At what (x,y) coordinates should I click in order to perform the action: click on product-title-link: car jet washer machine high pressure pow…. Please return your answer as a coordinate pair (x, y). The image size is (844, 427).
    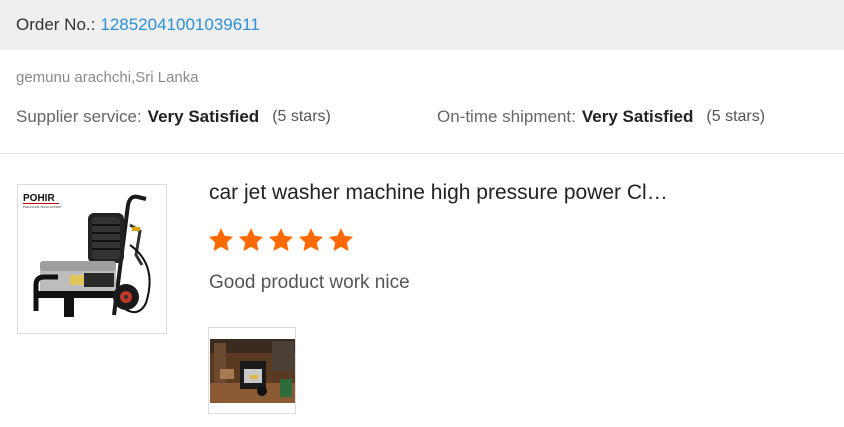
    Looking at the image, I should click on (469, 193).